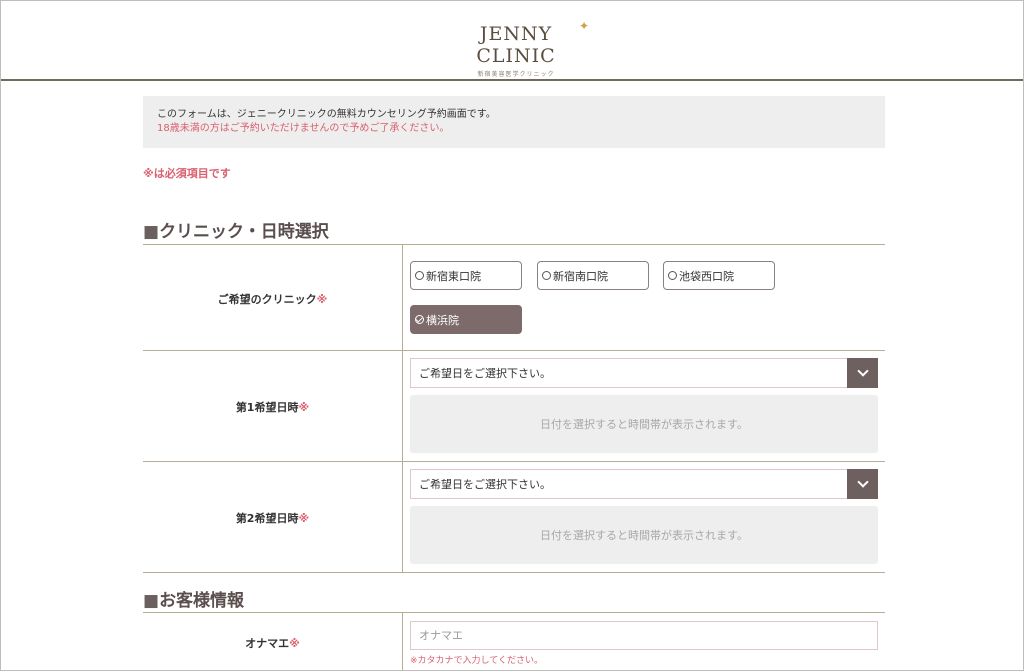 This screenshot has width=1024, height=671. Describe the element at coordinates (244, 232) in the screenshot. I see `section-title-text: クリニック・日時選択` at that location.